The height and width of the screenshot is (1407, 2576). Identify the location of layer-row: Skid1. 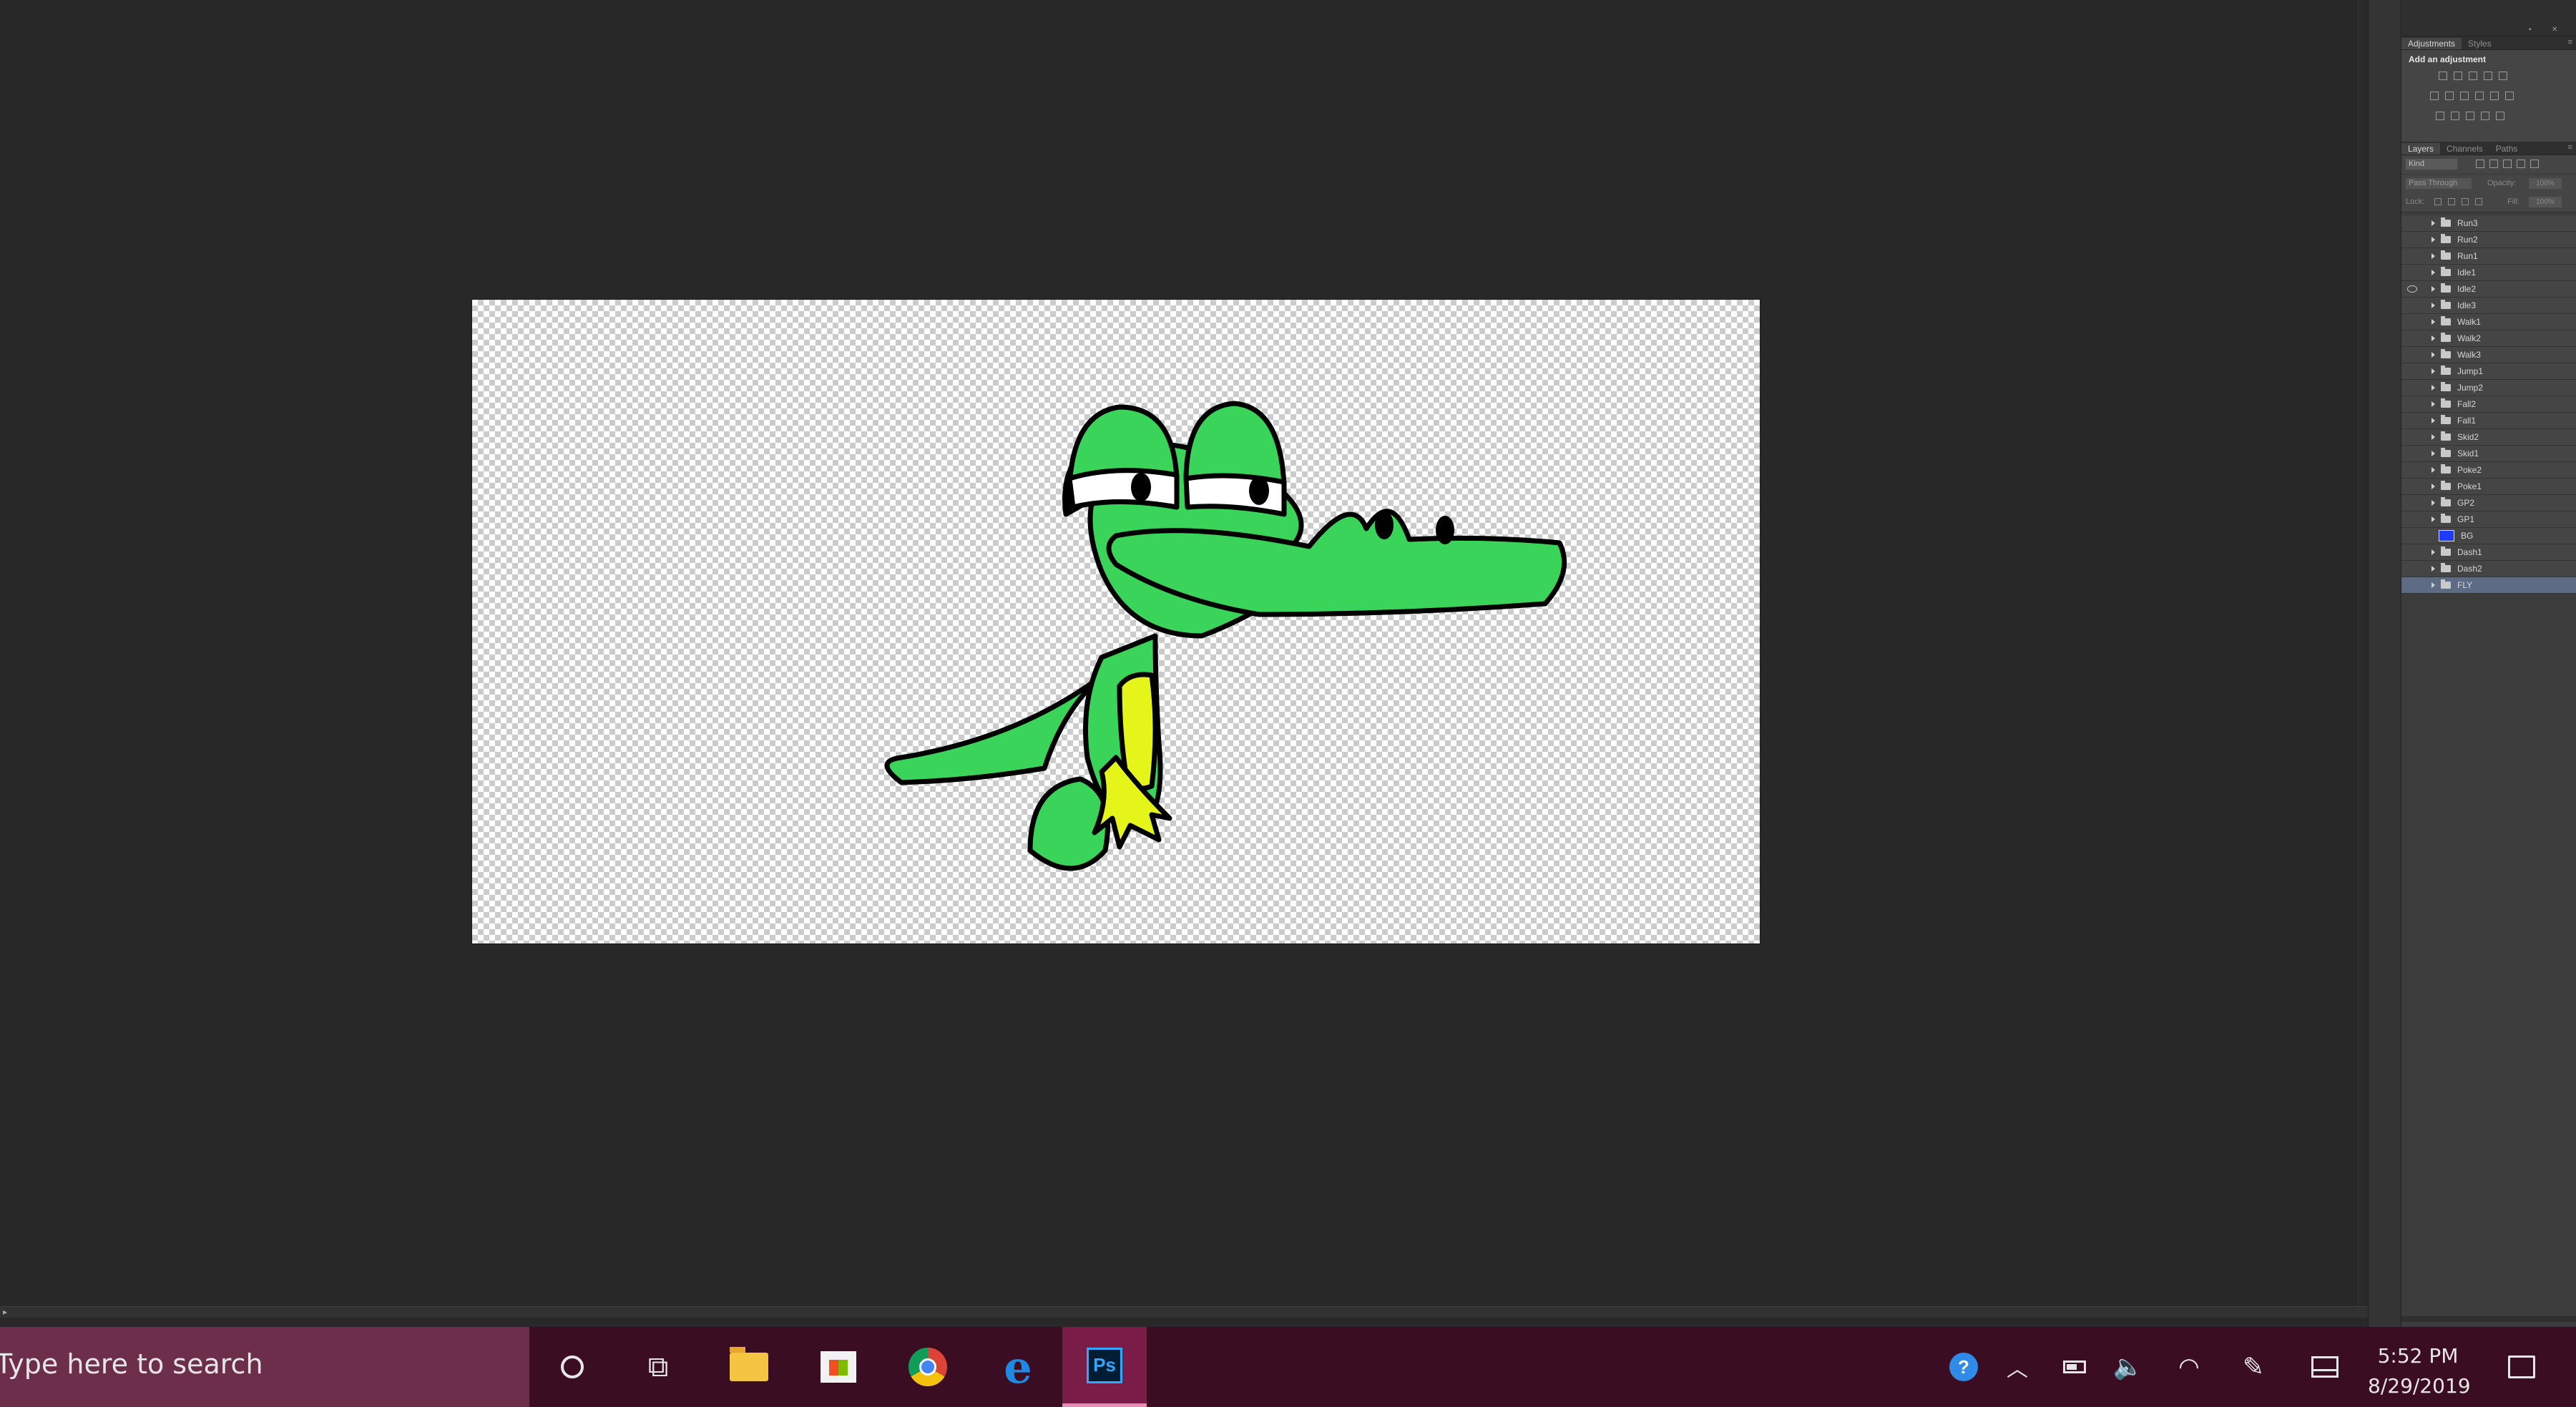
(2488, 454).